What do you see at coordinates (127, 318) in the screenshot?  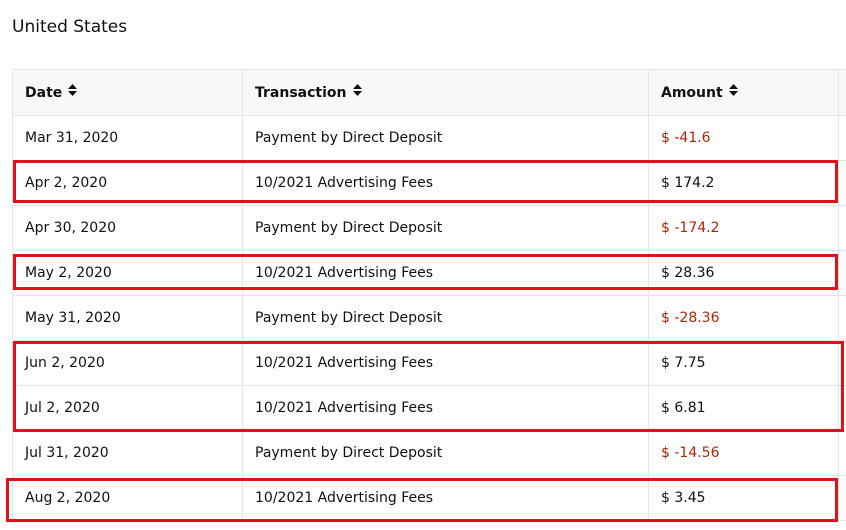 I see `date-cell: May 31, 2020` at bounding box center [127, 318].